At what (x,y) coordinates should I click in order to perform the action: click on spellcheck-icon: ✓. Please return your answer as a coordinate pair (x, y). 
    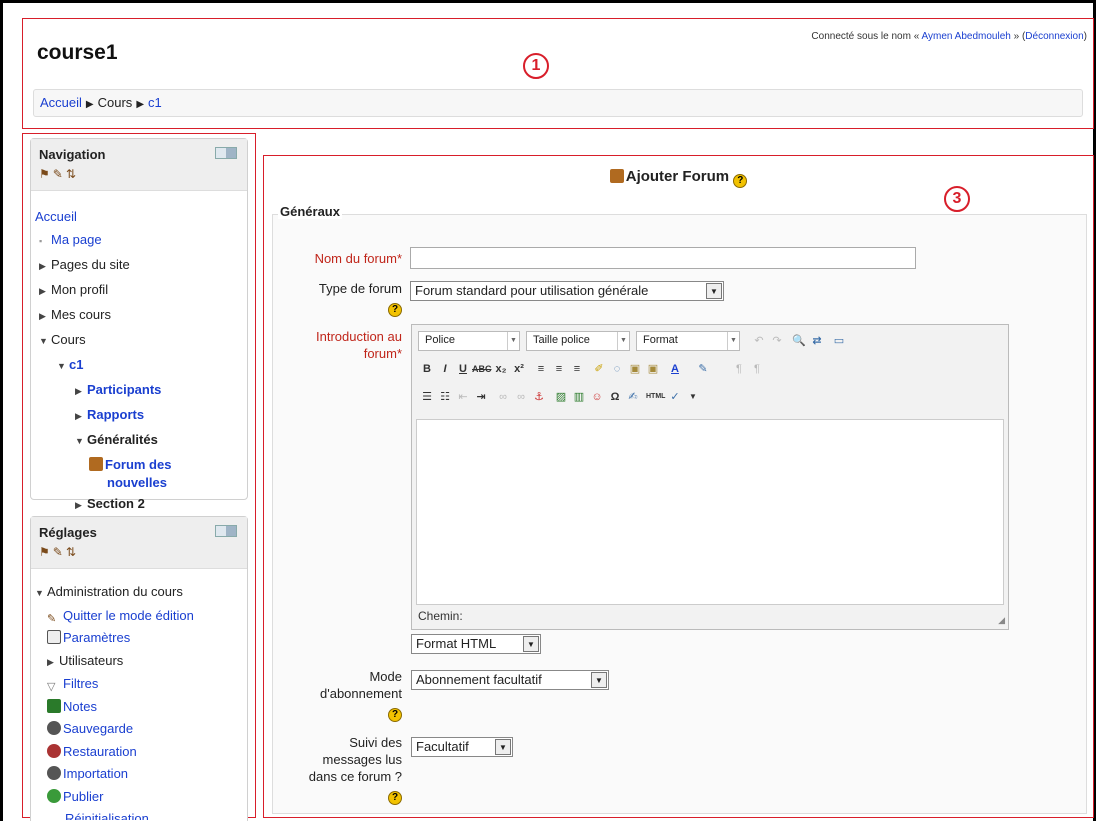
    Looking at the image, I should click on (675, 397).